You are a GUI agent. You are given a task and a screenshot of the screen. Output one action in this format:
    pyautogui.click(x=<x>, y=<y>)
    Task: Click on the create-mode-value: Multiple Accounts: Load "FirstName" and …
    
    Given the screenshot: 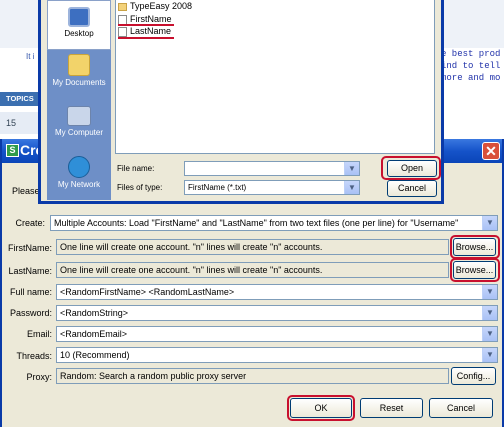 What is the action you would take?
    pyautogui.click(x=256, y=223)
    